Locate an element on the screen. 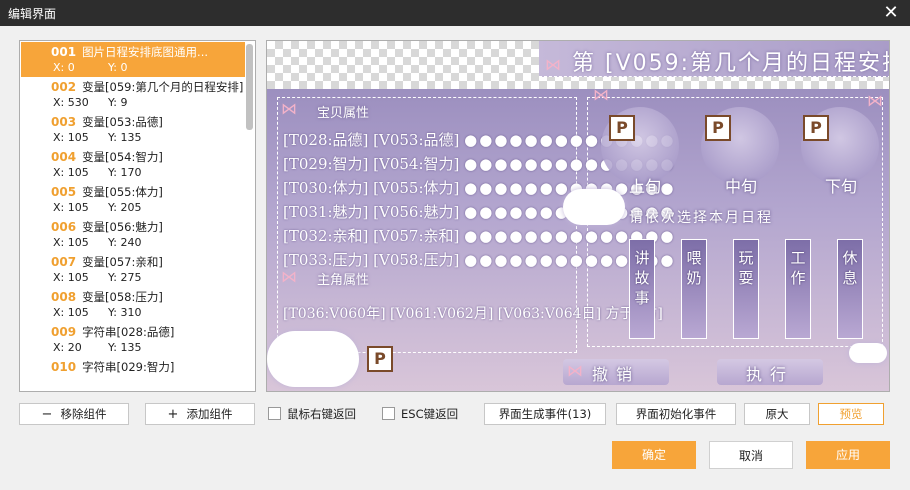 The height and width of the screenshot is (490, 910). list-item: 009 字符串[028:品德] X: 20 Y: 135 is located at coordinates (133, 339).